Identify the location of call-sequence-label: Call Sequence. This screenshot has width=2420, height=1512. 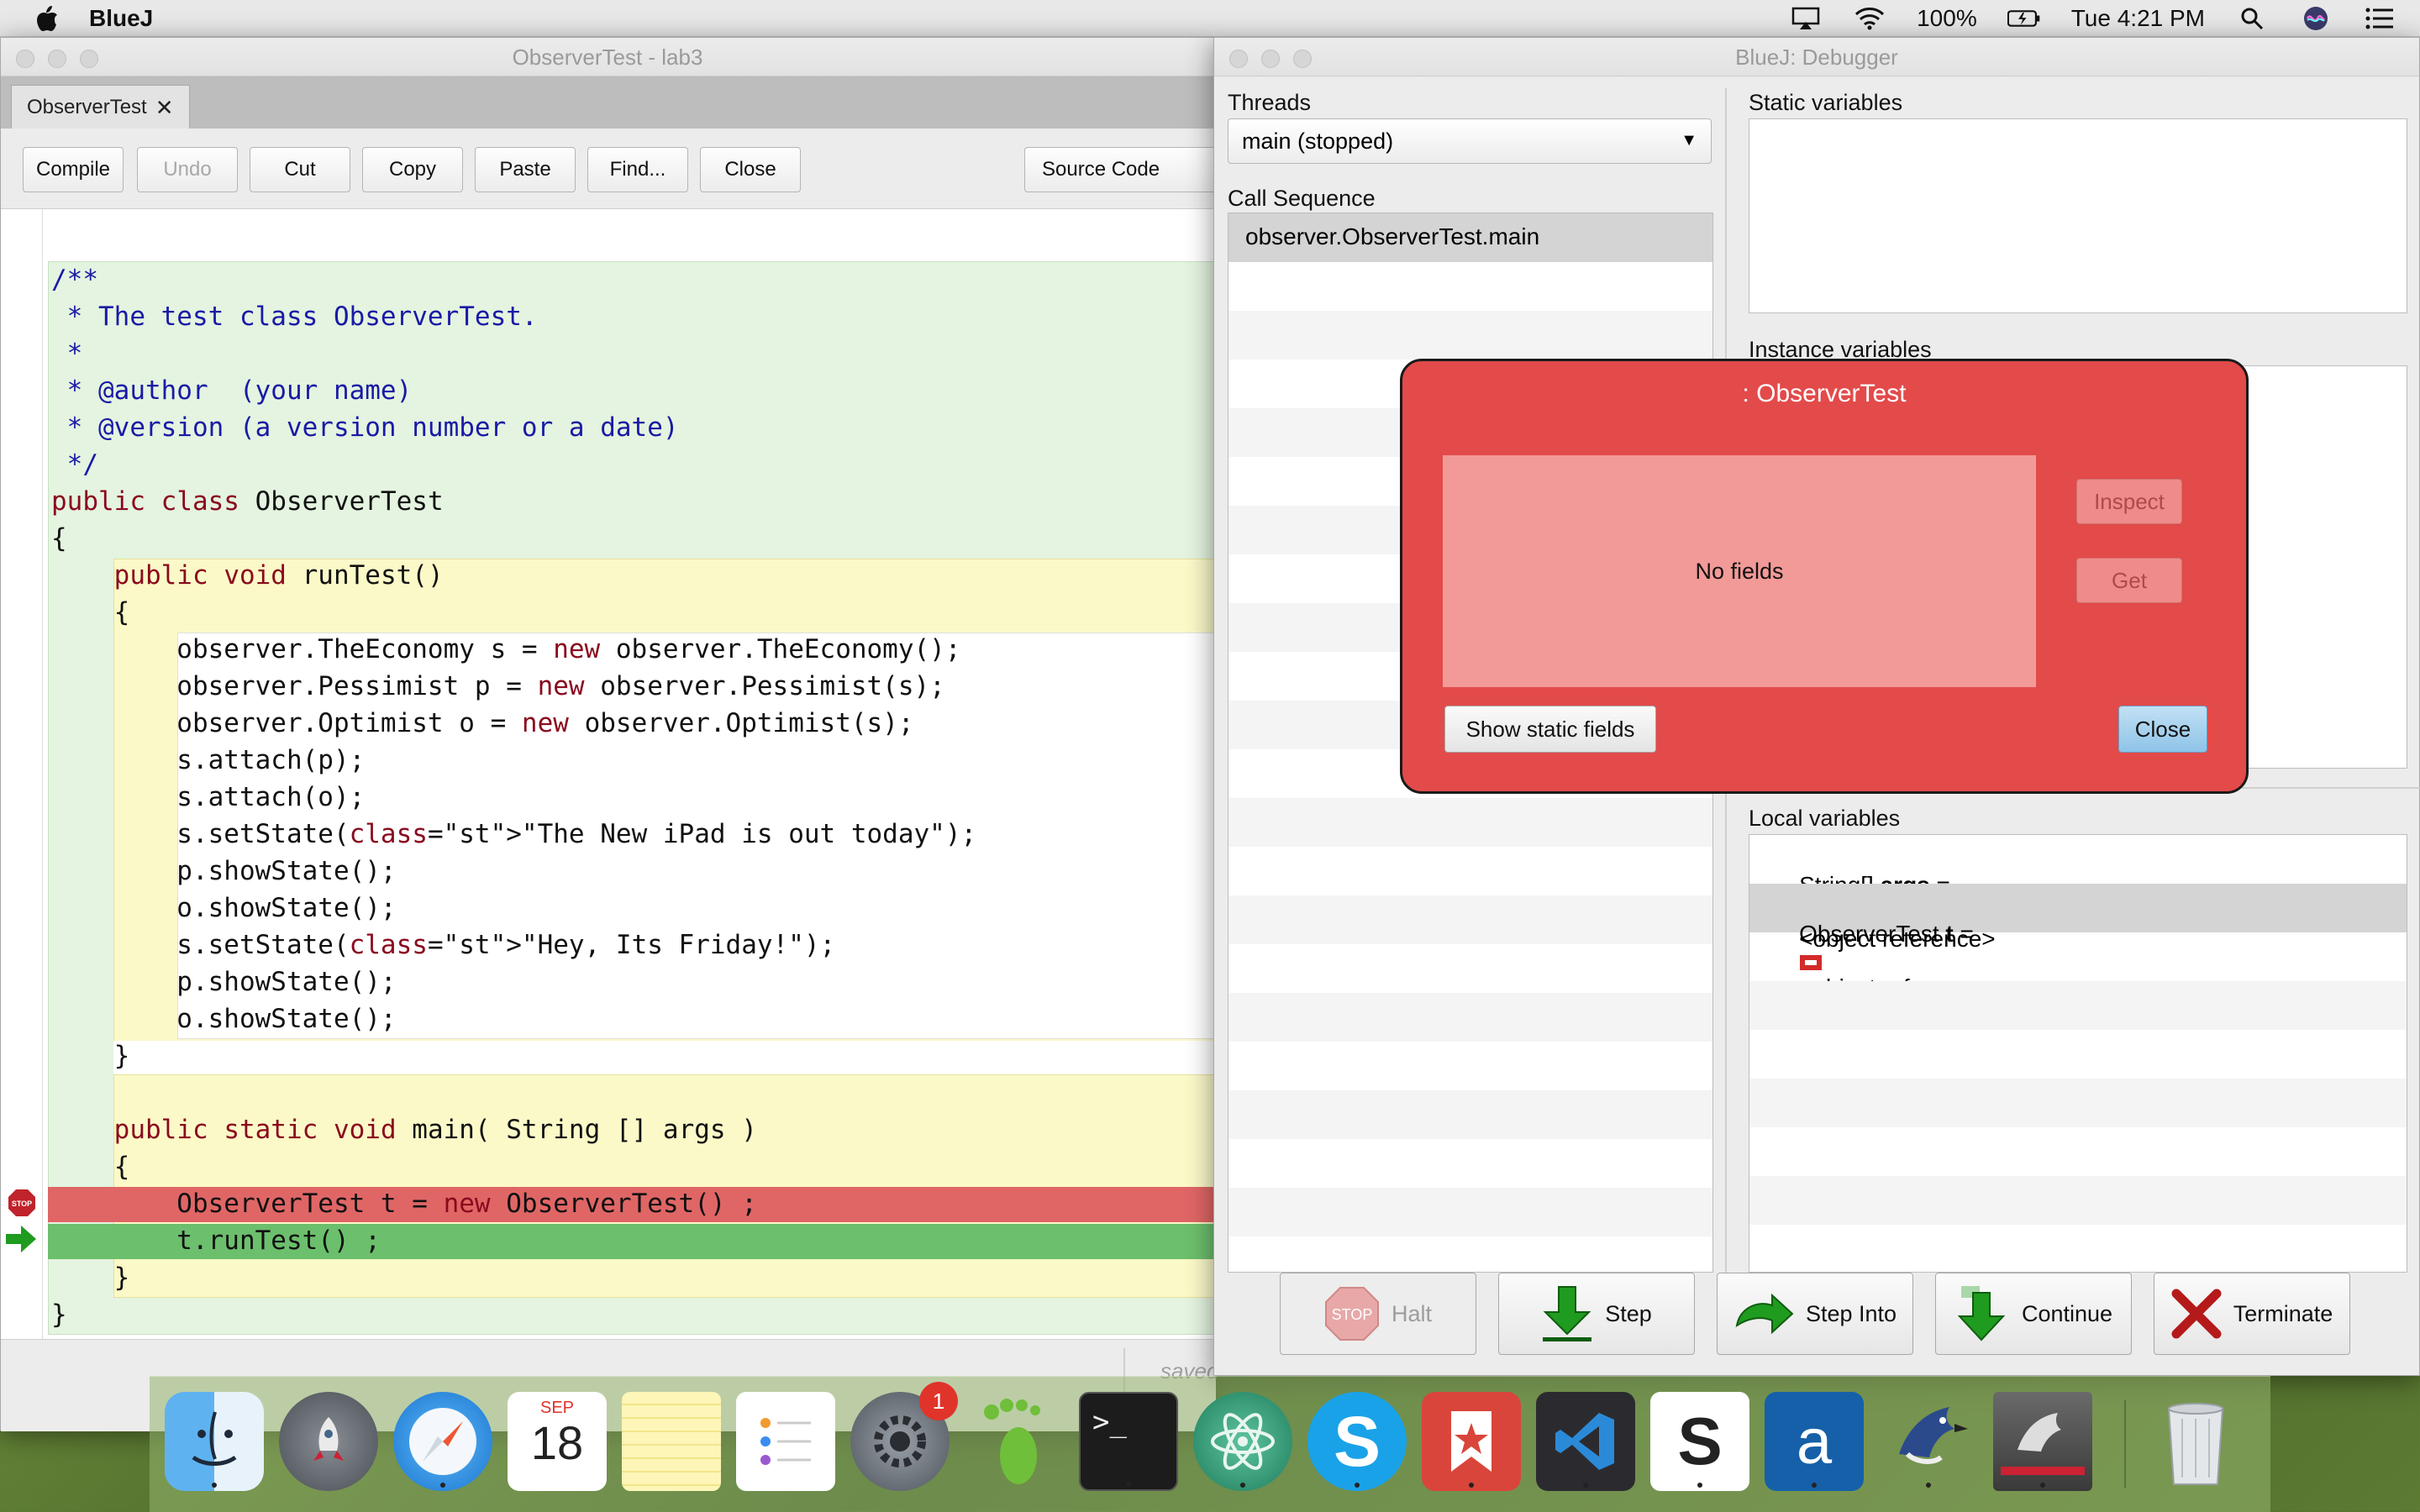
(1302, 198).